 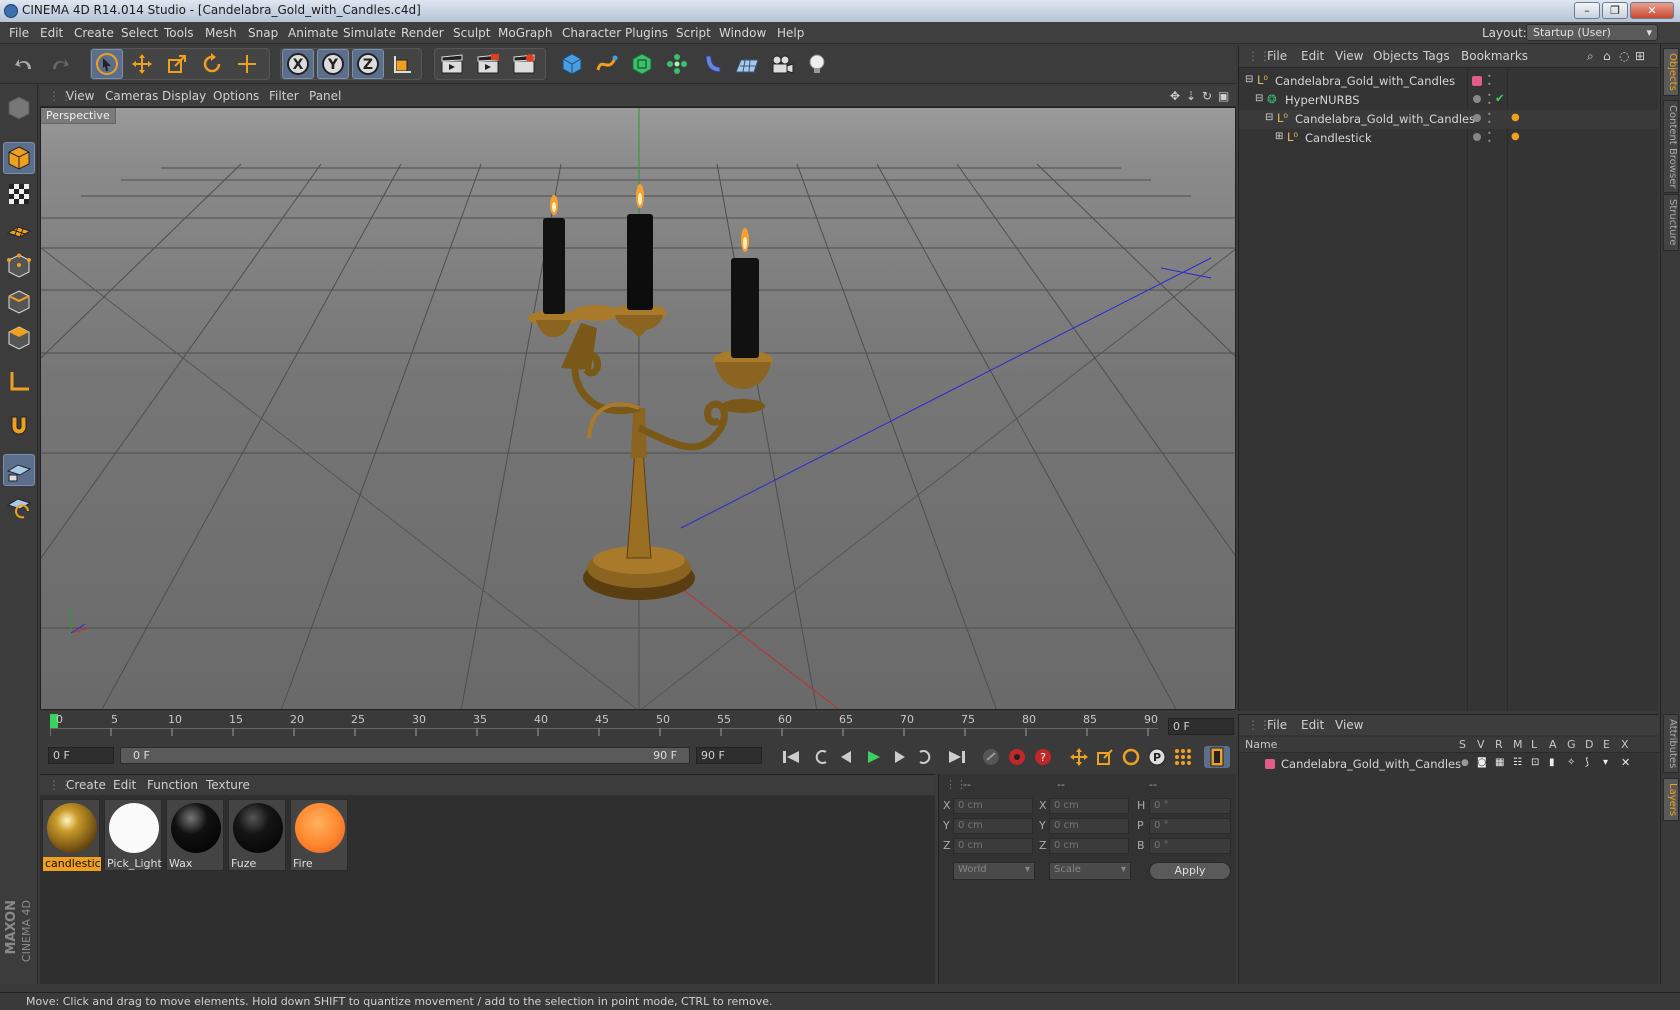 I want to click on position-x-field: 0 cm, so click(x=993, y=806).